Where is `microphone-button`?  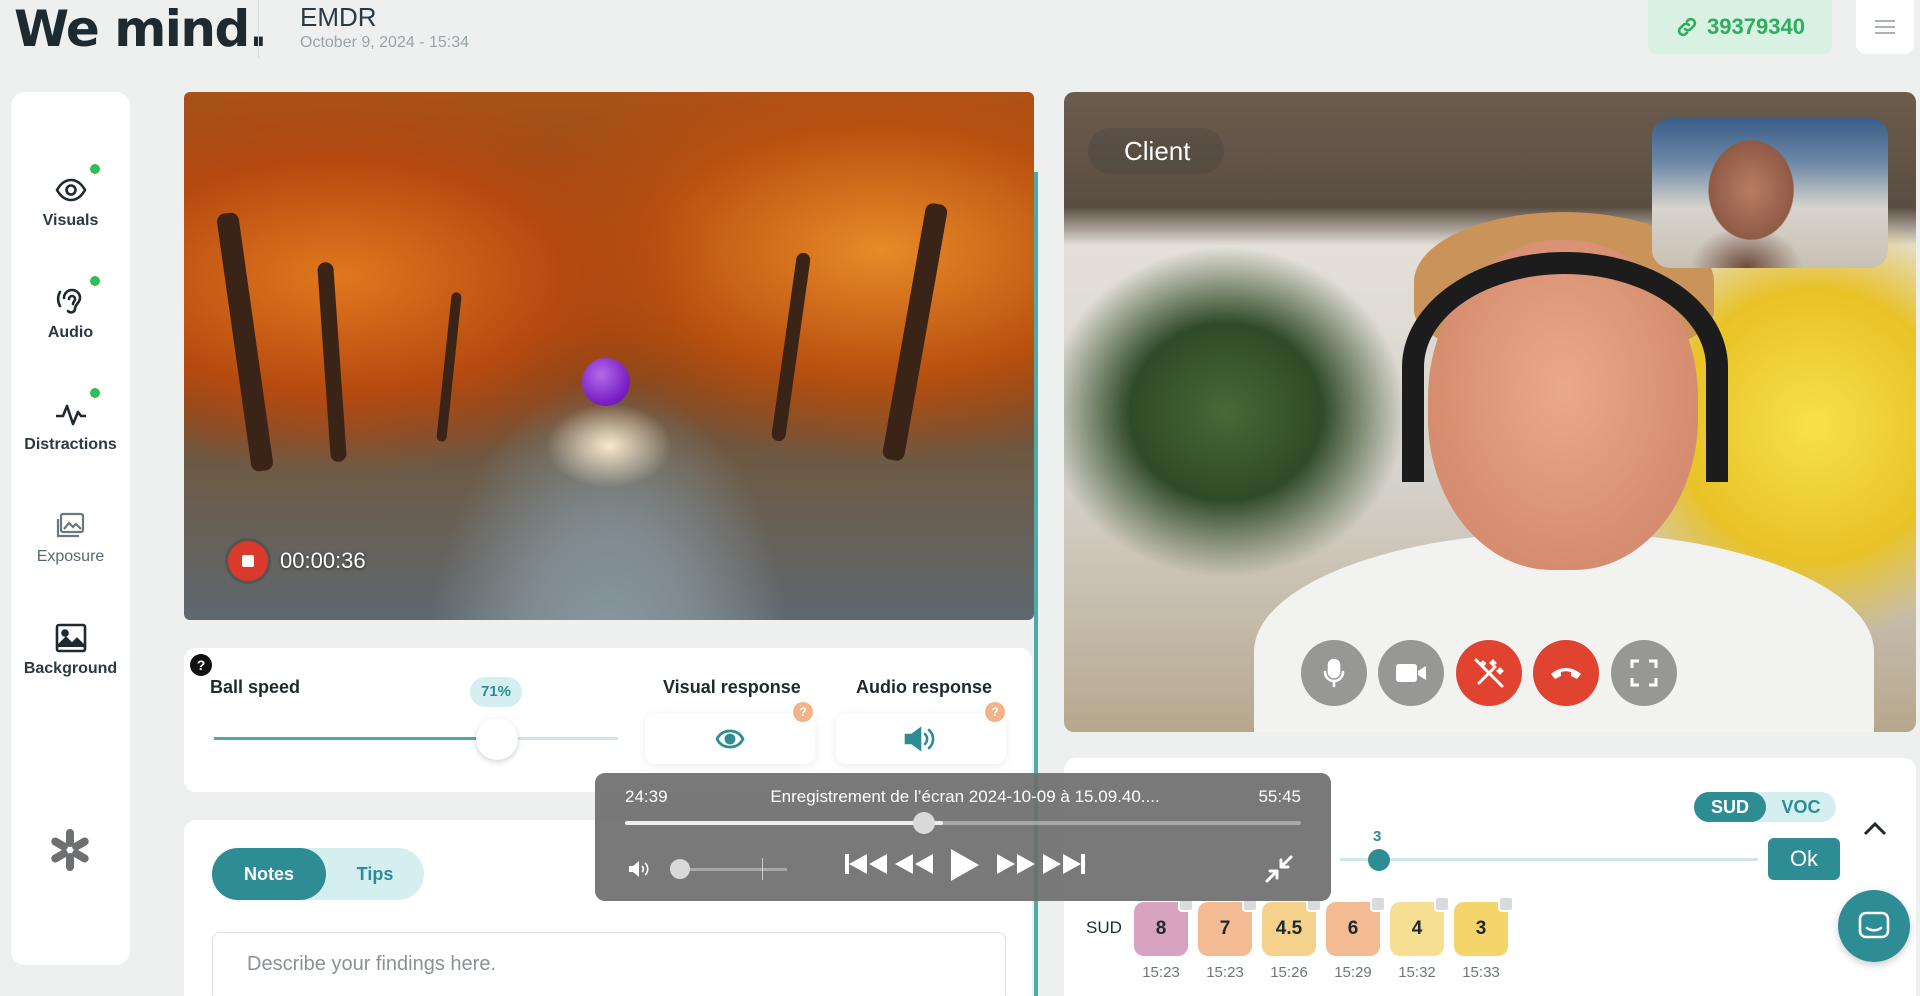
microphone-button is located at coordinates (1334, 673).